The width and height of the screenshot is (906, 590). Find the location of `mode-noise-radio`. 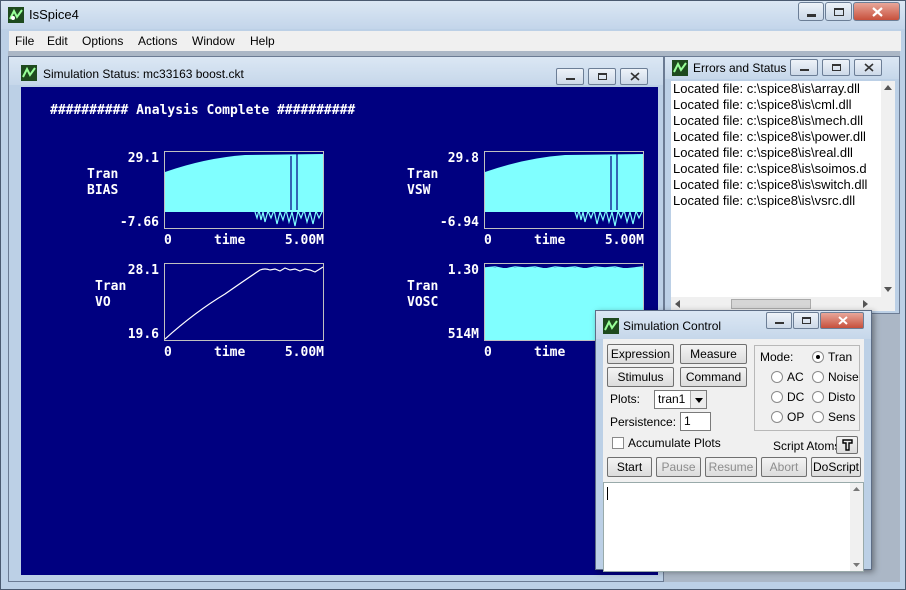

mode-noise-radio is located at coordinates (818, 377).